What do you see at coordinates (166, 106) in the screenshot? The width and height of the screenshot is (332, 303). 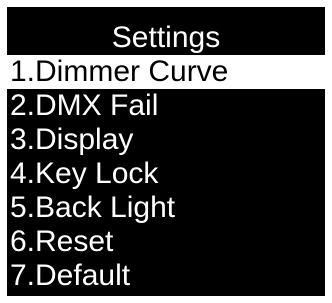 I see `menu-item-dmx-fail: 2.DMX Fail` at bounding box center [166, 106].